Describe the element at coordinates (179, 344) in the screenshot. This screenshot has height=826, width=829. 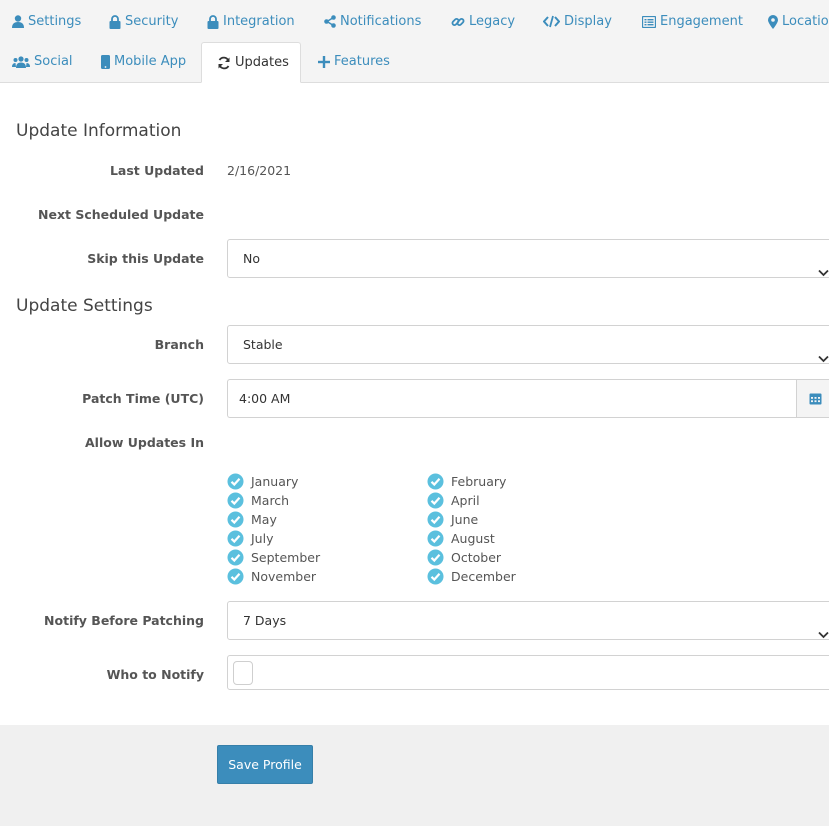
I see `branch-label: Branch` at that location.